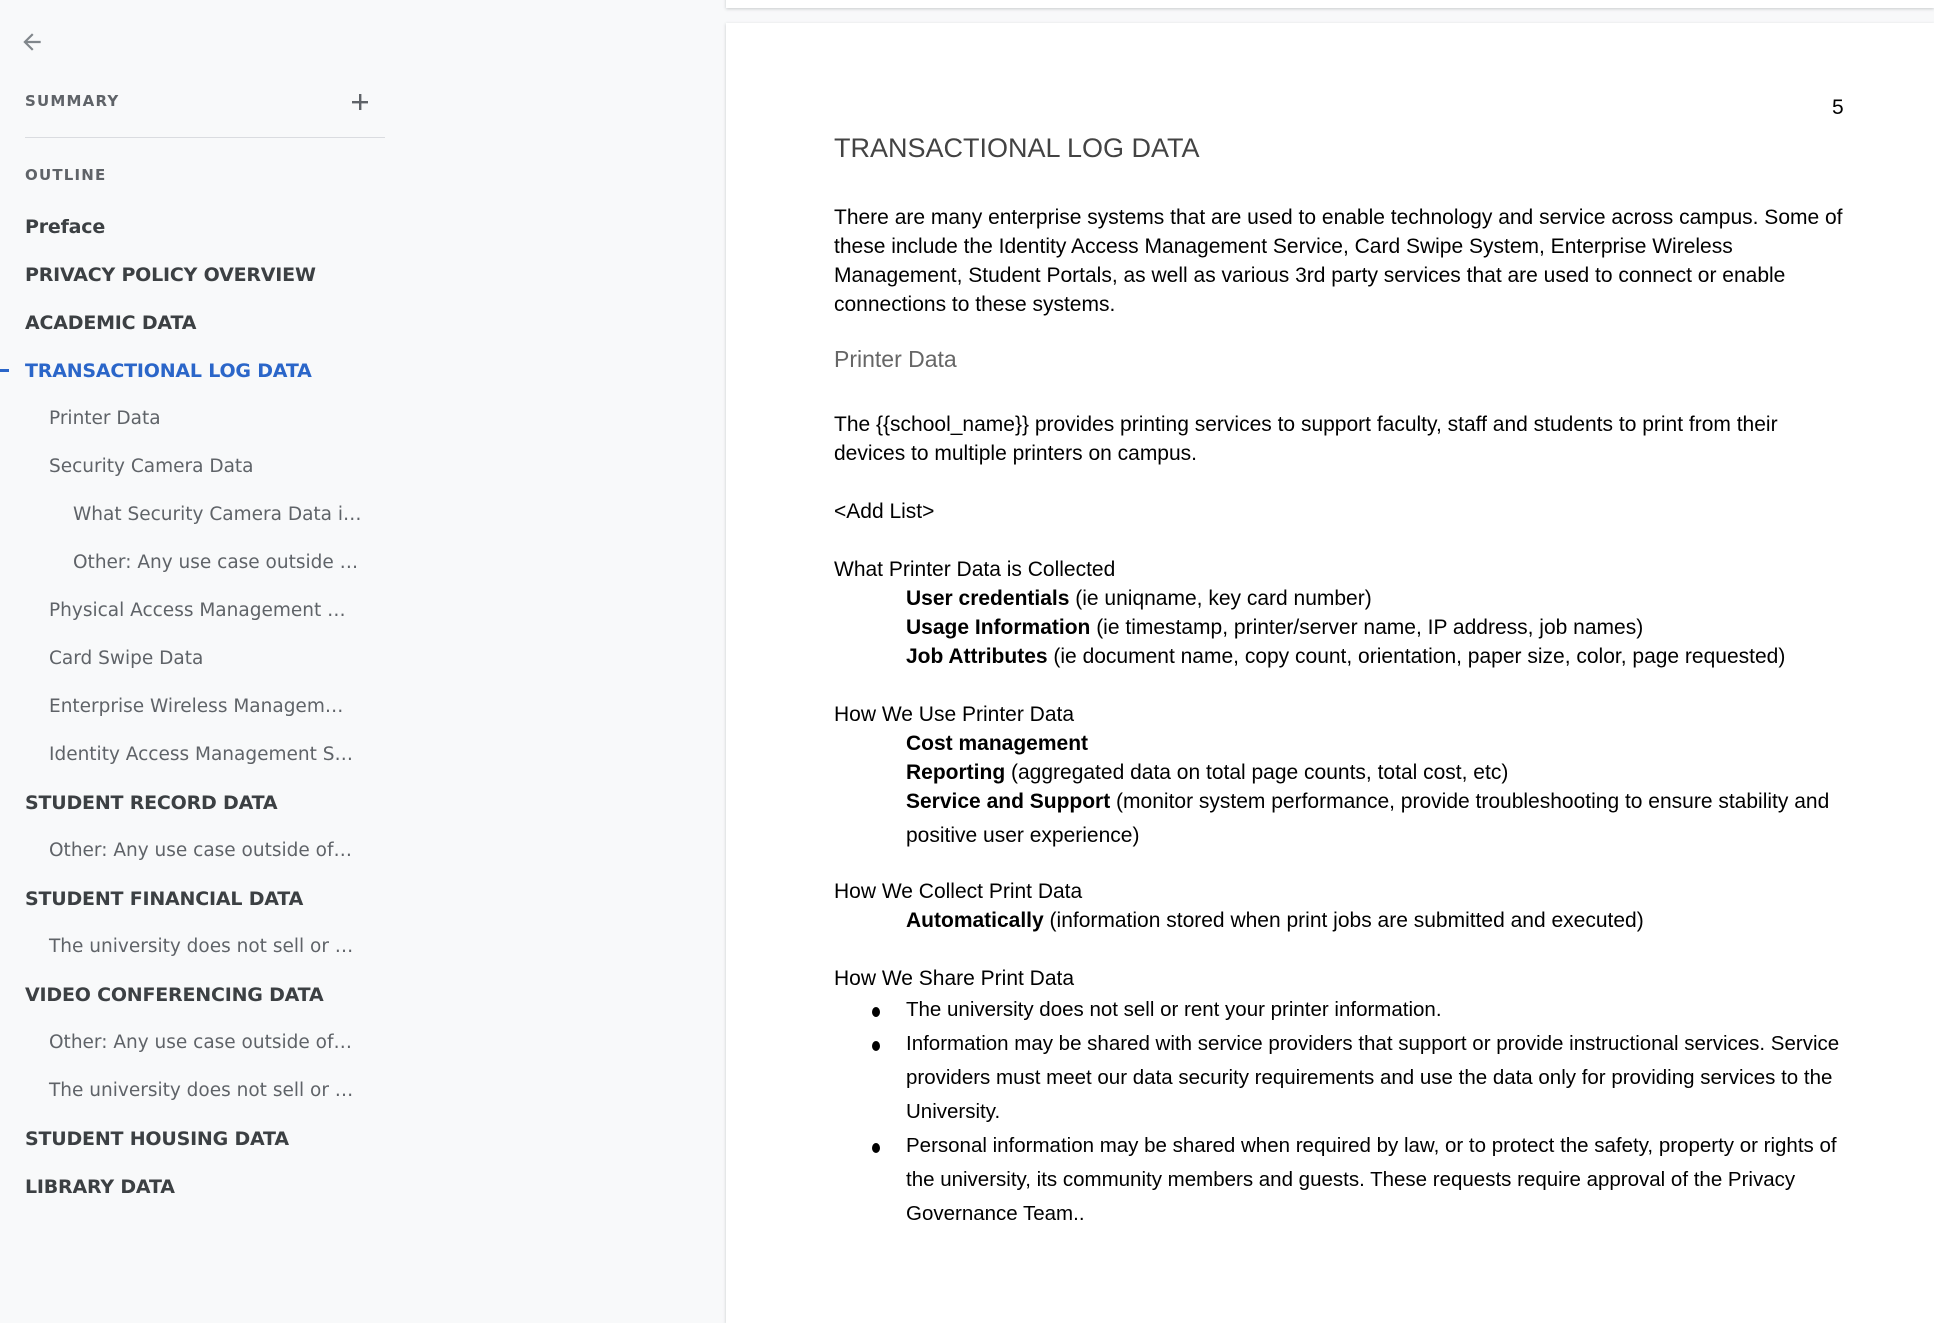  What do you see at coordinates (100, 1187) in the screenshot?
I see `outline-item-label: LIBRARY DATA` at bounding box center [100, 1187].